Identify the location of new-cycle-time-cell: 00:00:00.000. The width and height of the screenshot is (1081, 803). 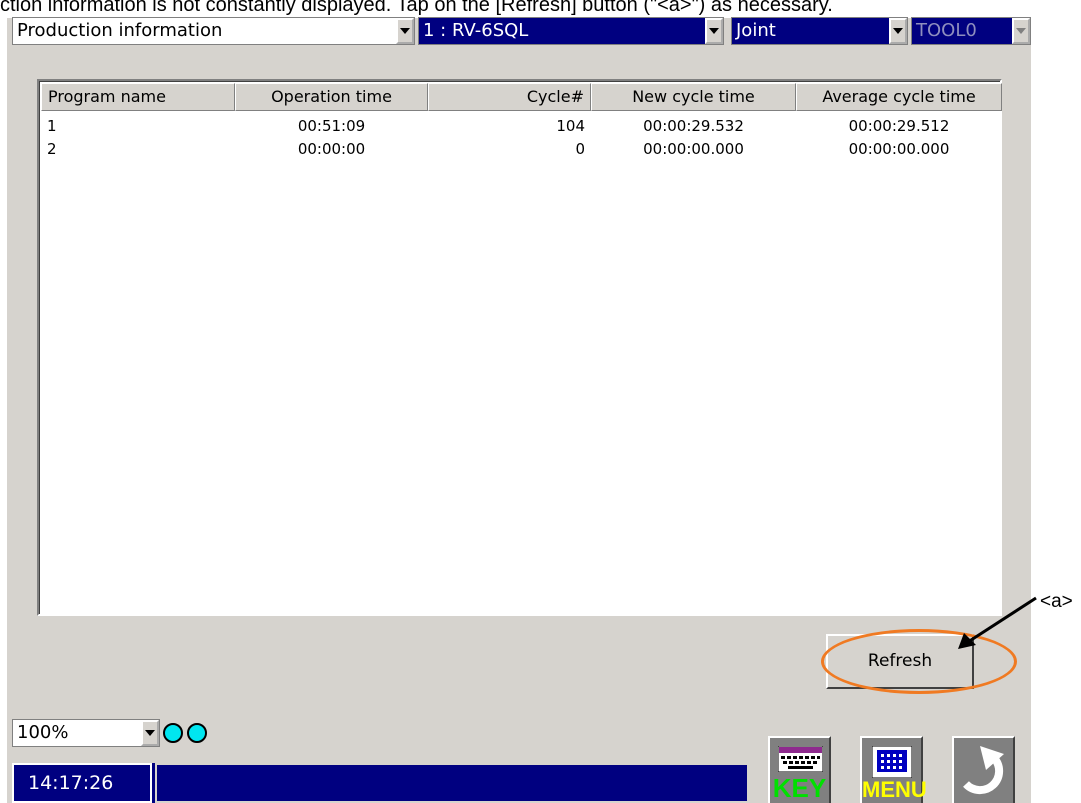
(693, 149).